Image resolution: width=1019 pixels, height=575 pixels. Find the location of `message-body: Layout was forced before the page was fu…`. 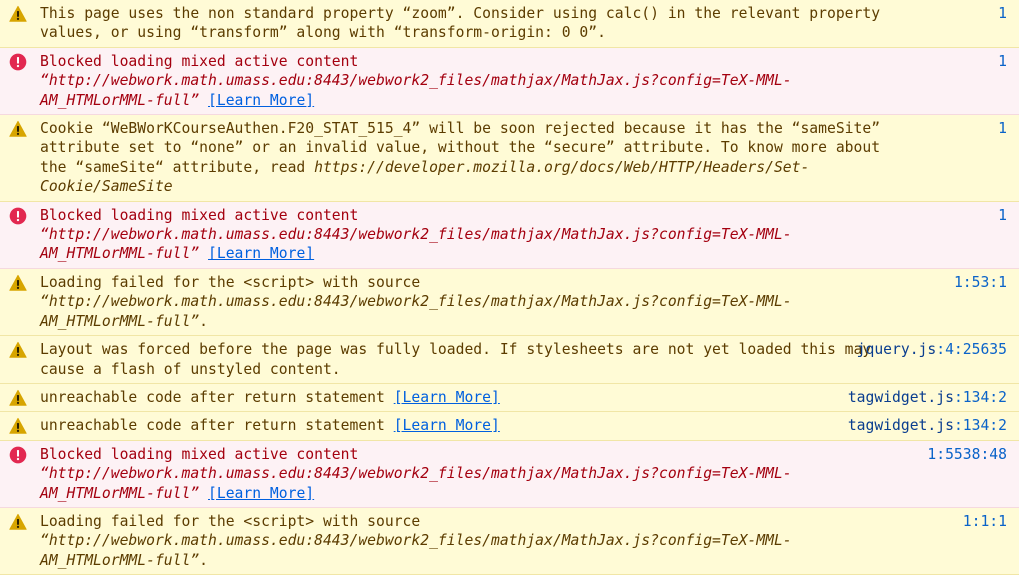

message-body: Layout was forced before the page was fu… is located at coordinates (460, 359).